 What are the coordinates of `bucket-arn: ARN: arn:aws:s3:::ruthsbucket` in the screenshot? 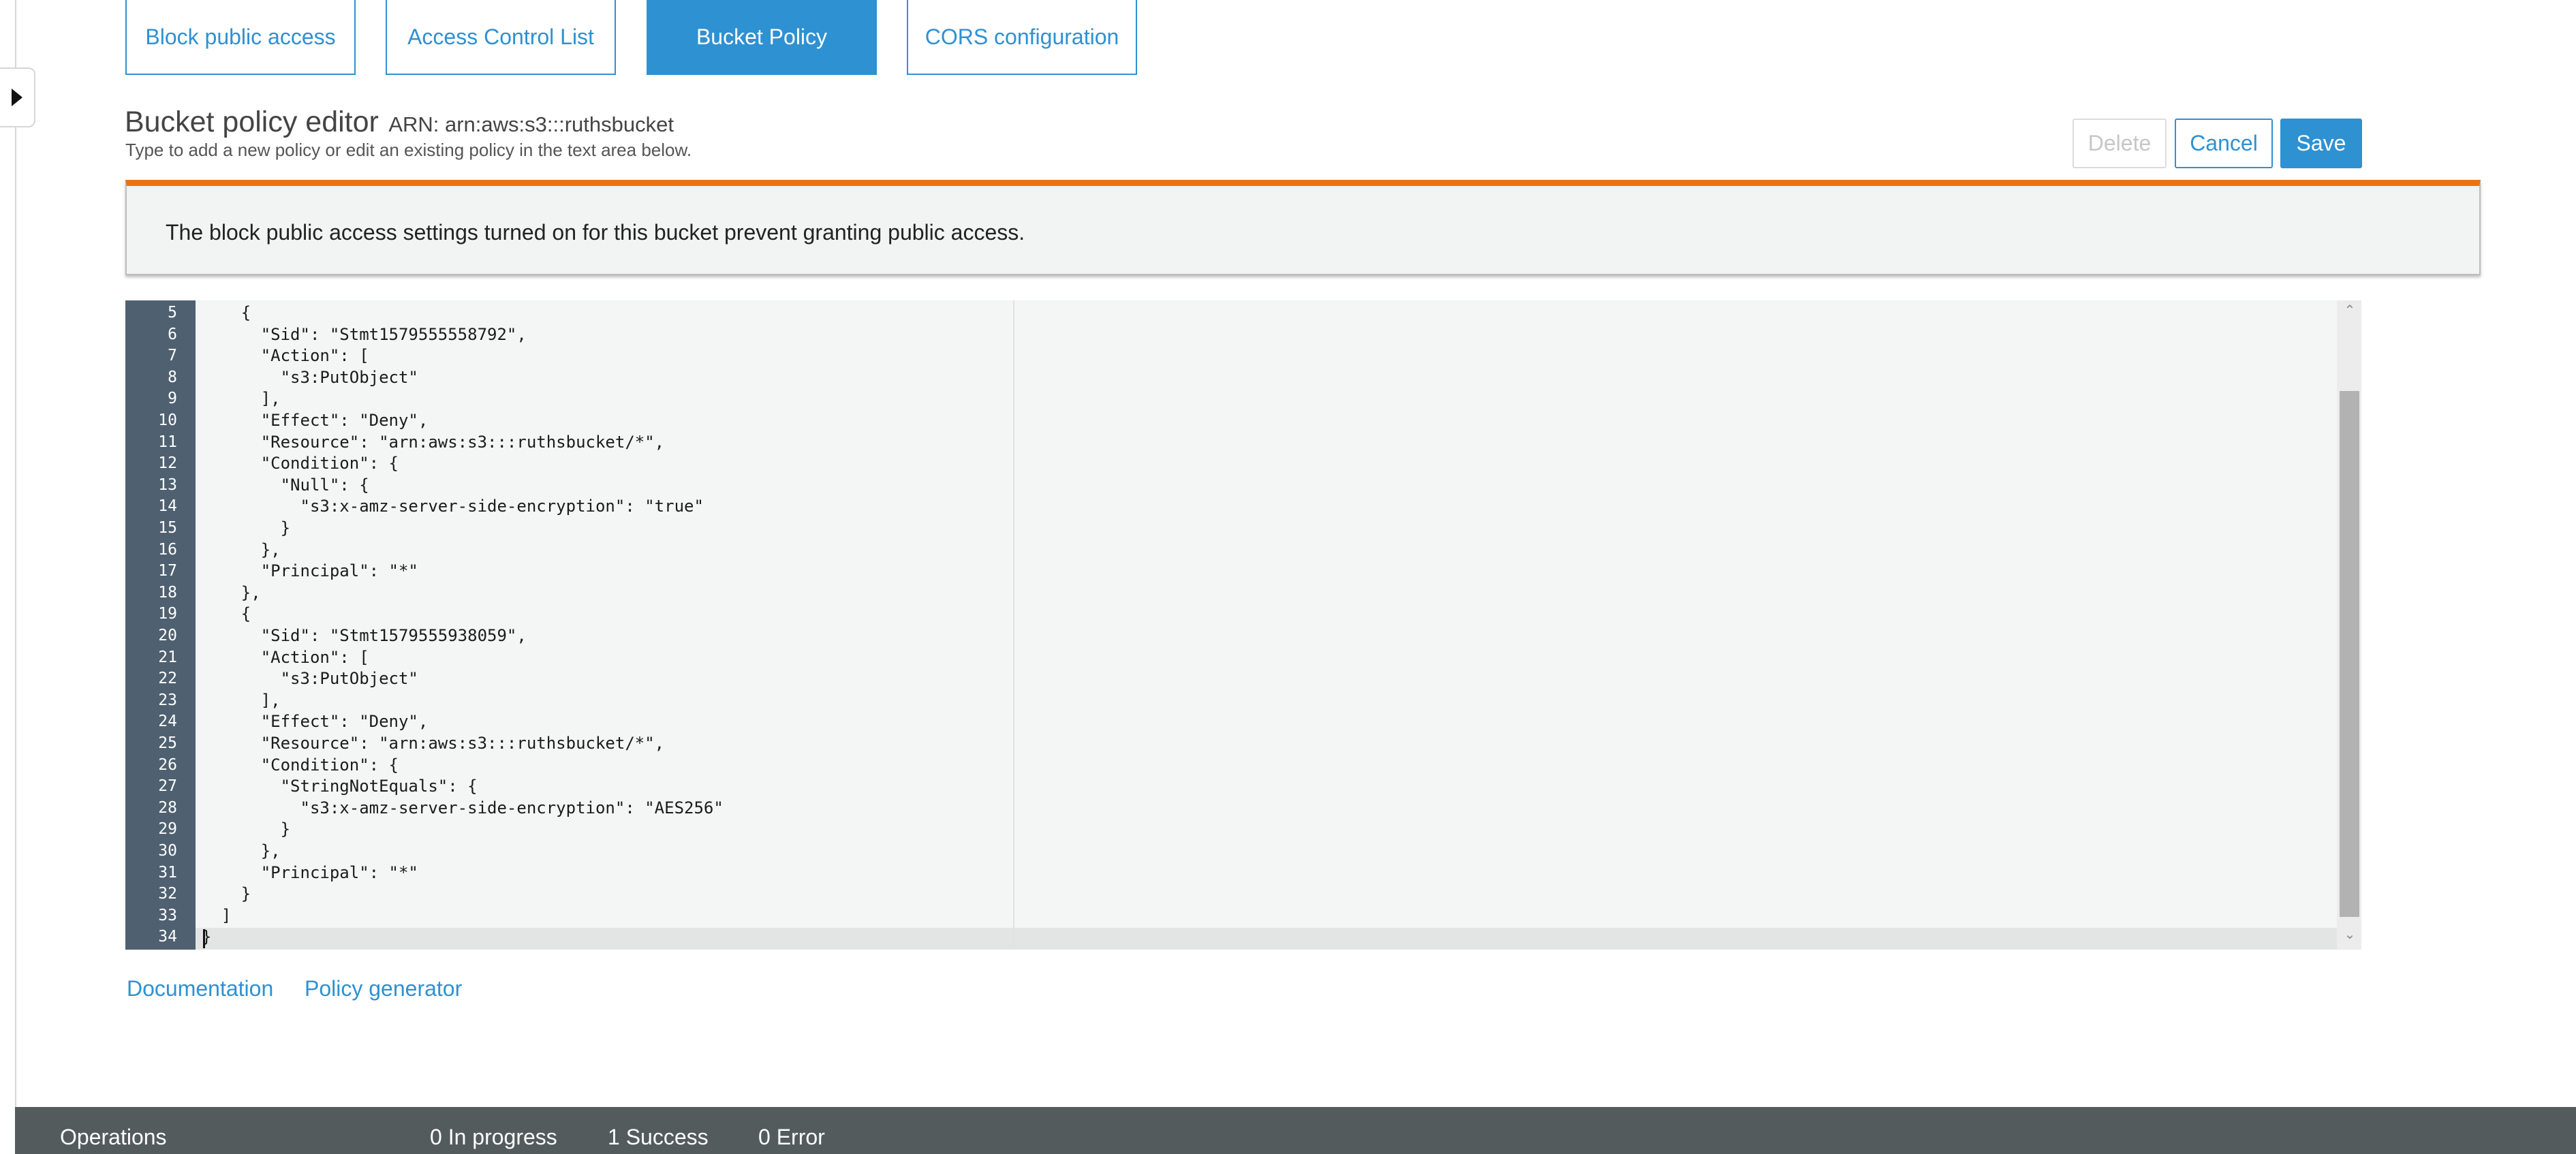 It's located at (531, 124).